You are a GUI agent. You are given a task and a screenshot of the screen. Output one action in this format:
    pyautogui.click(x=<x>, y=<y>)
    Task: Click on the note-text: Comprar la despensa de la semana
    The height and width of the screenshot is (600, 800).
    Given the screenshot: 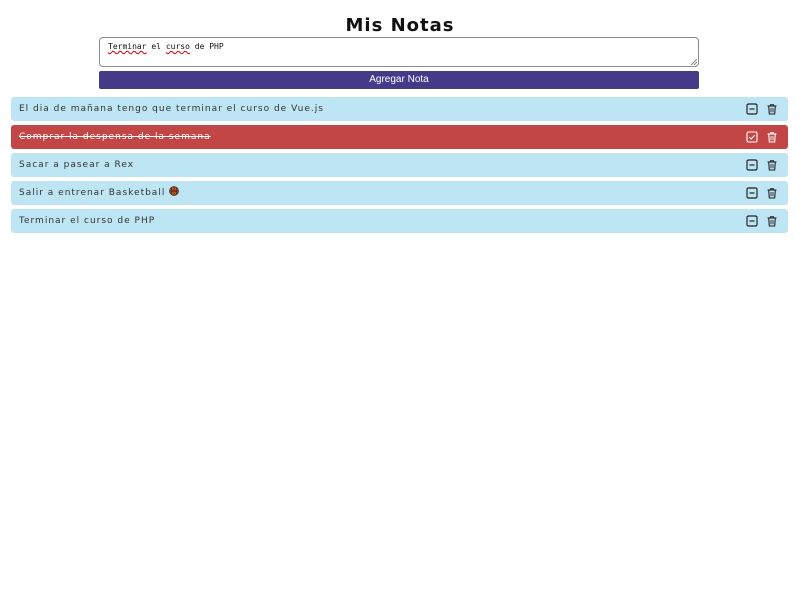 What is the action you would take?
    pyautogui.click(x=115, y=137)
    